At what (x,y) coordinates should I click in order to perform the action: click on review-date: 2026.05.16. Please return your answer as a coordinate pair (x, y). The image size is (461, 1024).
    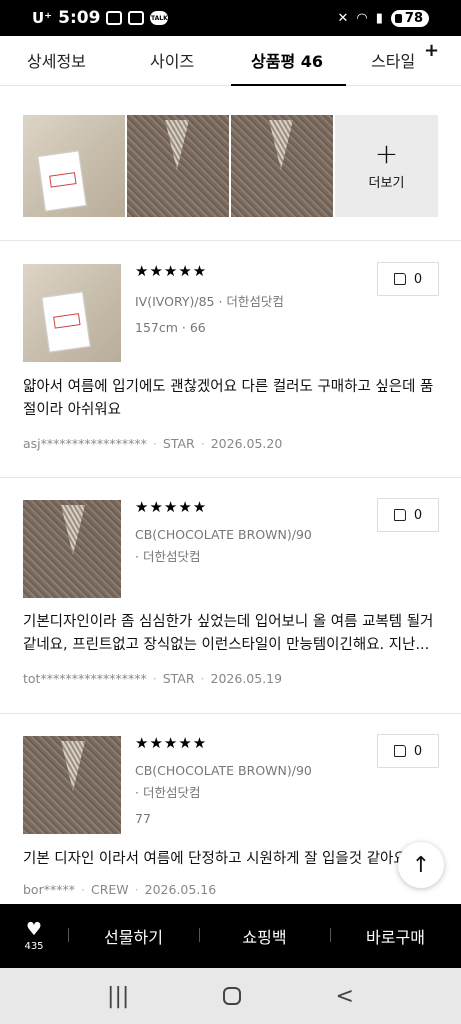
    Looking at the image, I should click on (180, 889).